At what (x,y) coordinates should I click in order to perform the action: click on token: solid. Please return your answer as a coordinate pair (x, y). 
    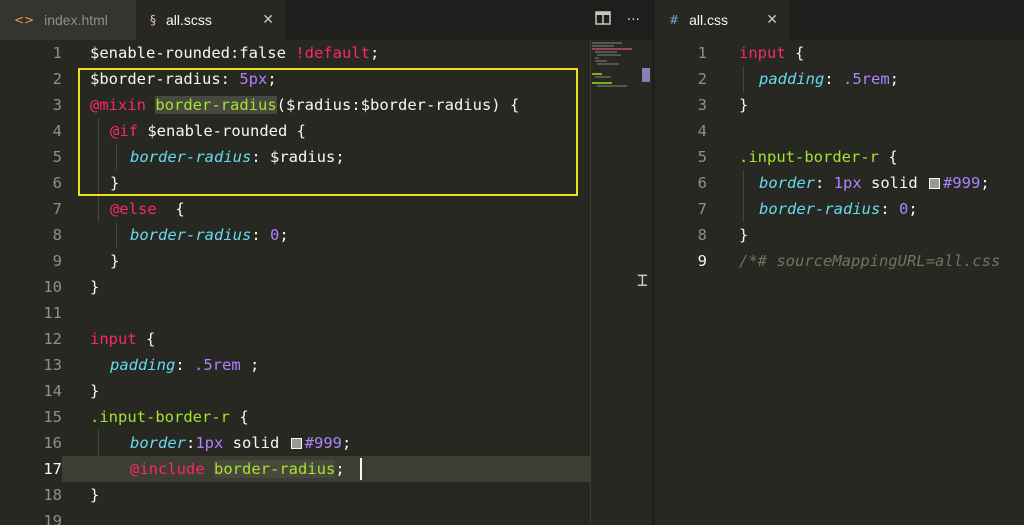
    Looking at the image, I should click on (256, 443).